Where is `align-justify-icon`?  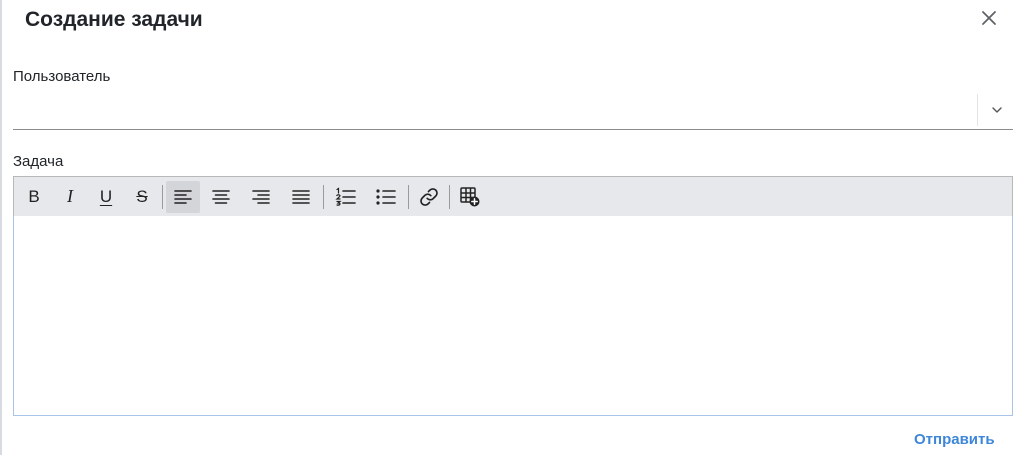
align-justify-icon is located at coordinates (301, 196).